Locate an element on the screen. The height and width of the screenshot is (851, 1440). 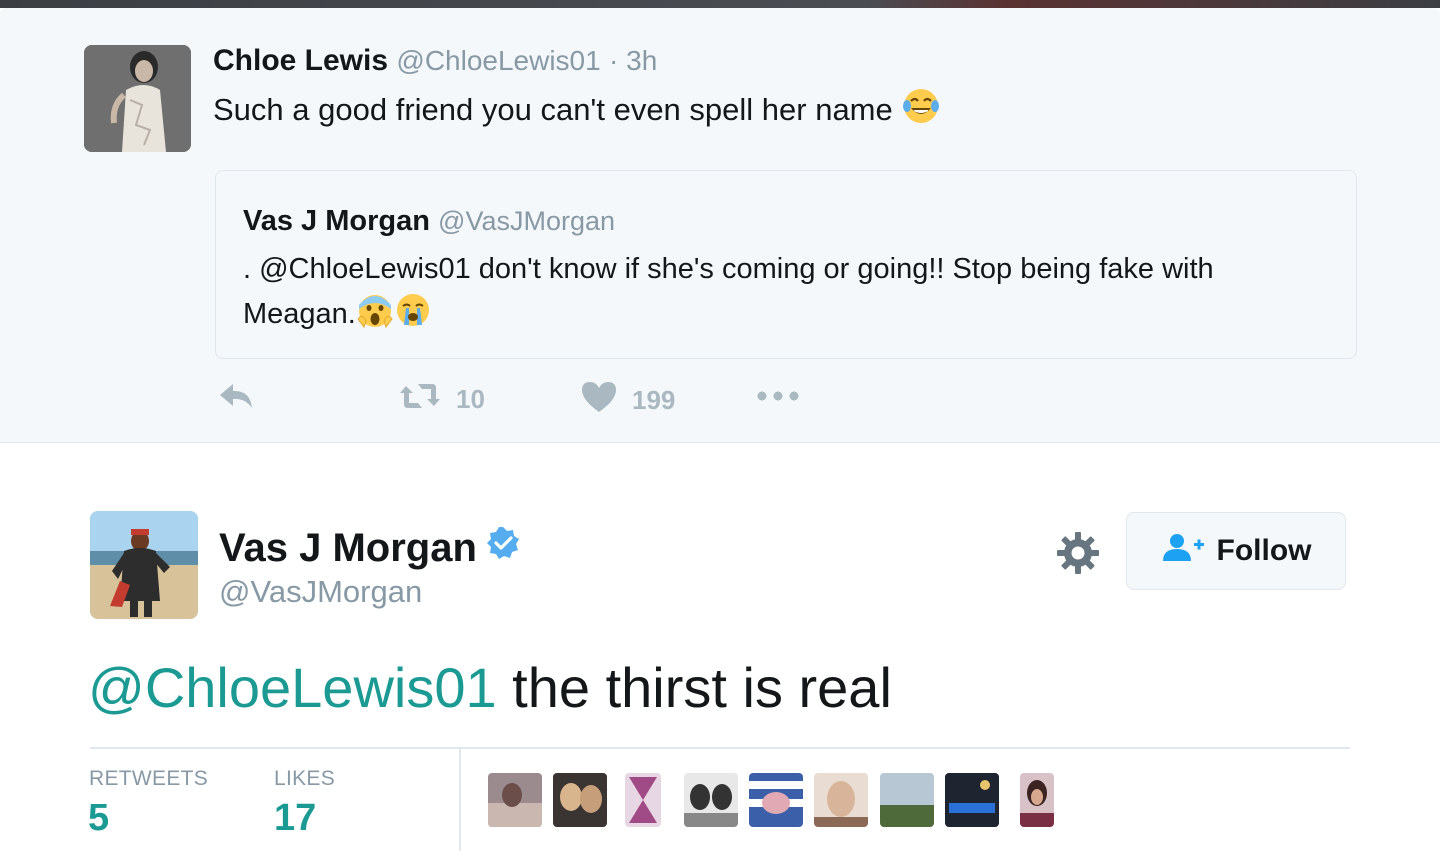
gear-icon is located at coordinates (1078, 553).